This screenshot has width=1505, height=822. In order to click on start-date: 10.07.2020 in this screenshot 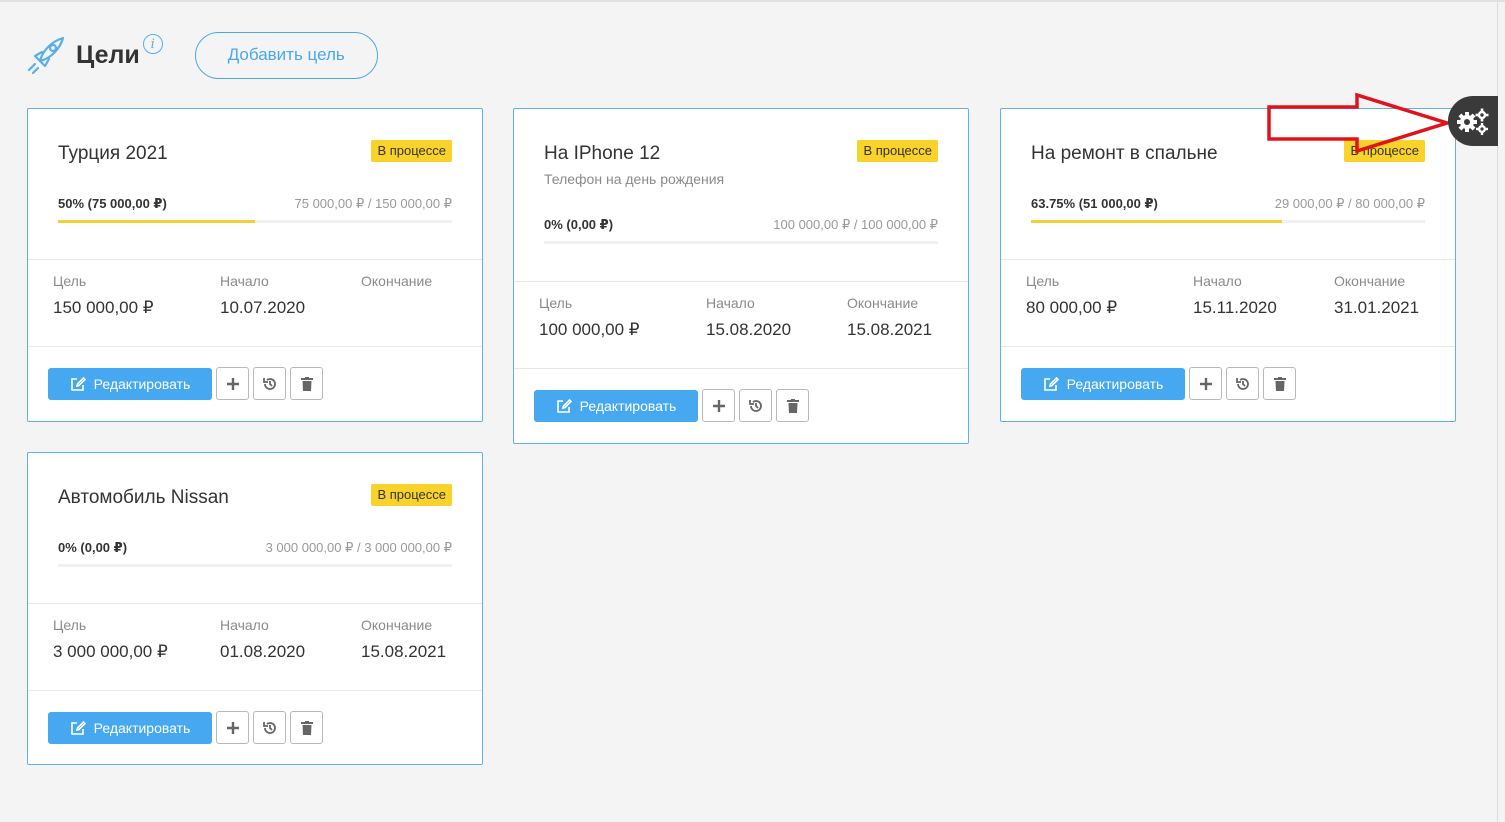, I will do `click(263, 307)`.